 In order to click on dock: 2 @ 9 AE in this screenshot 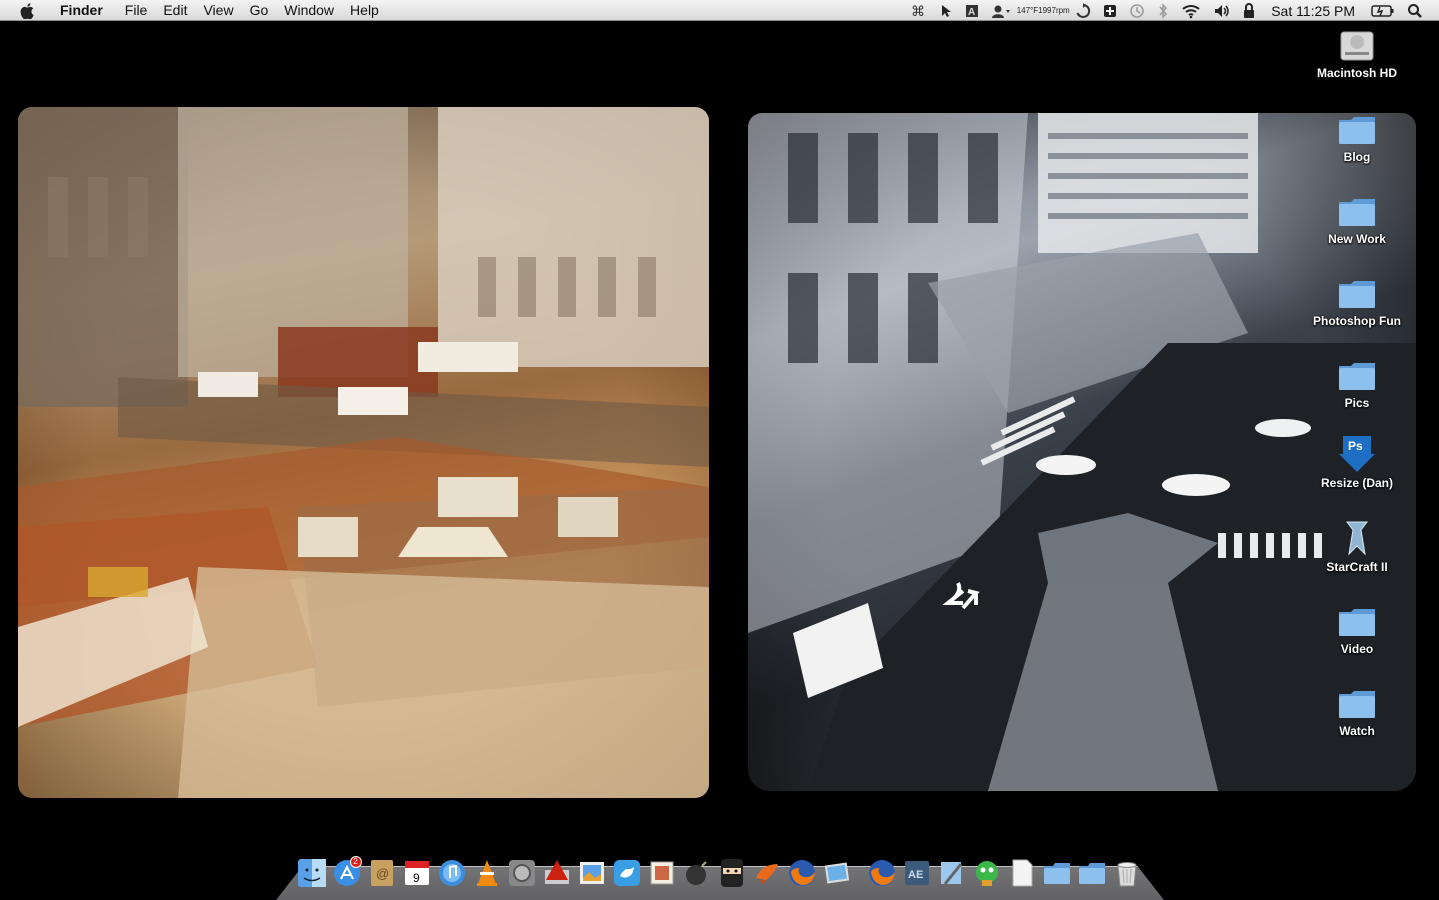, I will do `click(719, 871)`.